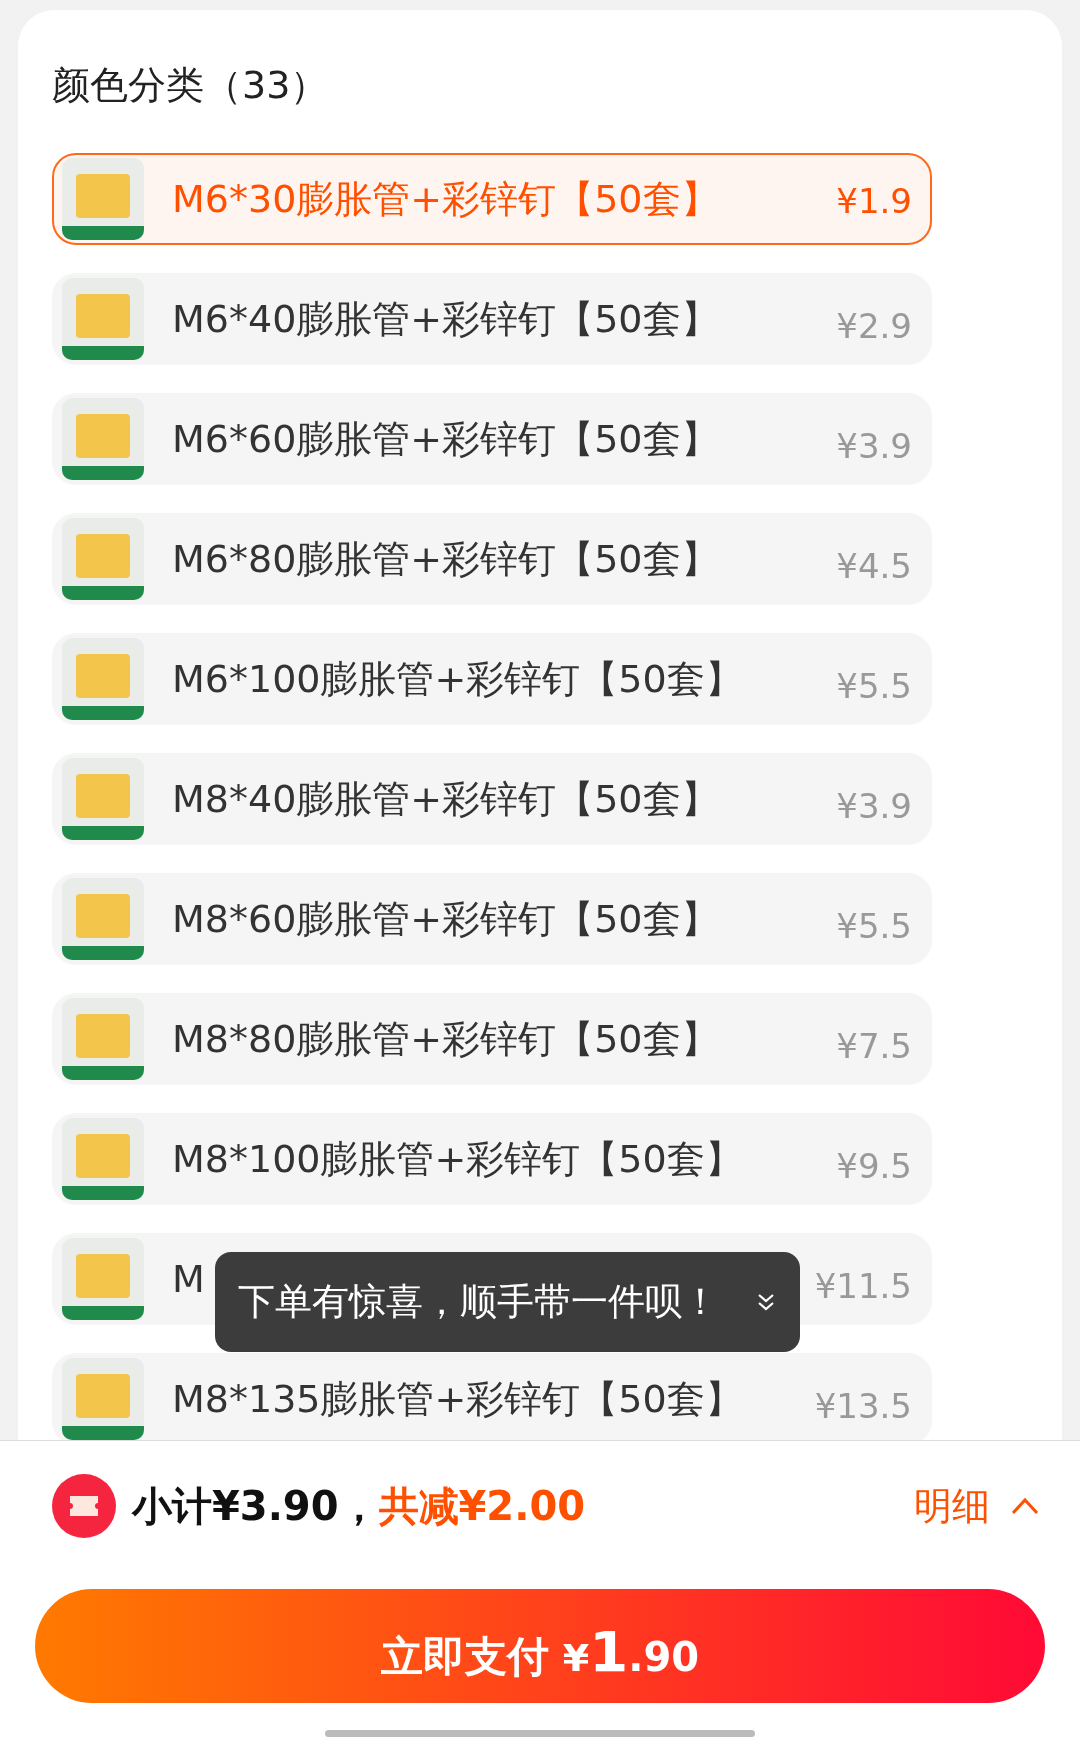  I want to click on option-chip: M6*60膨胀管+彩锌钉【50套】 ¥3.9, so click(492, 439).